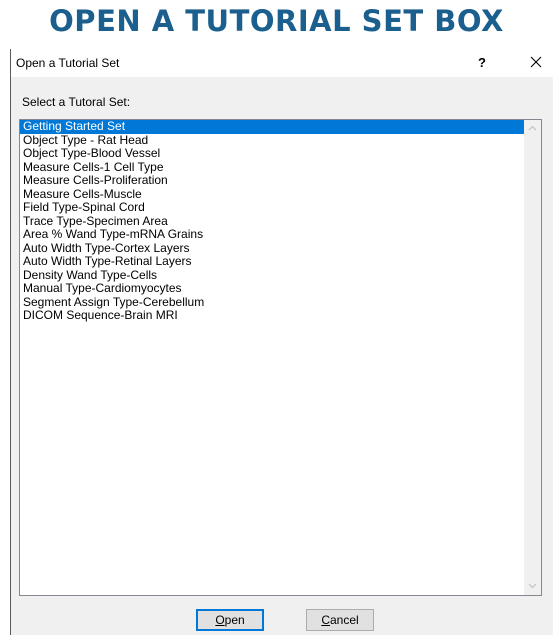  Describe the element at coordinates (272, 303) in the screenshot. I see `list-item: Segment Assign Type-Cerebellum` at that location.